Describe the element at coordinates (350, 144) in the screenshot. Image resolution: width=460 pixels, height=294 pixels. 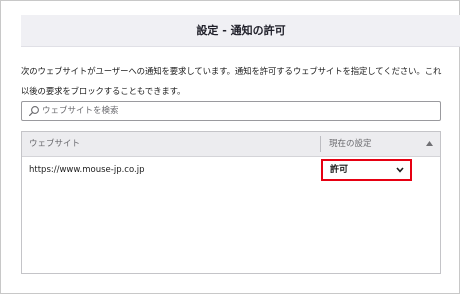
I see `column-header-status: 現在の設定` at that location.